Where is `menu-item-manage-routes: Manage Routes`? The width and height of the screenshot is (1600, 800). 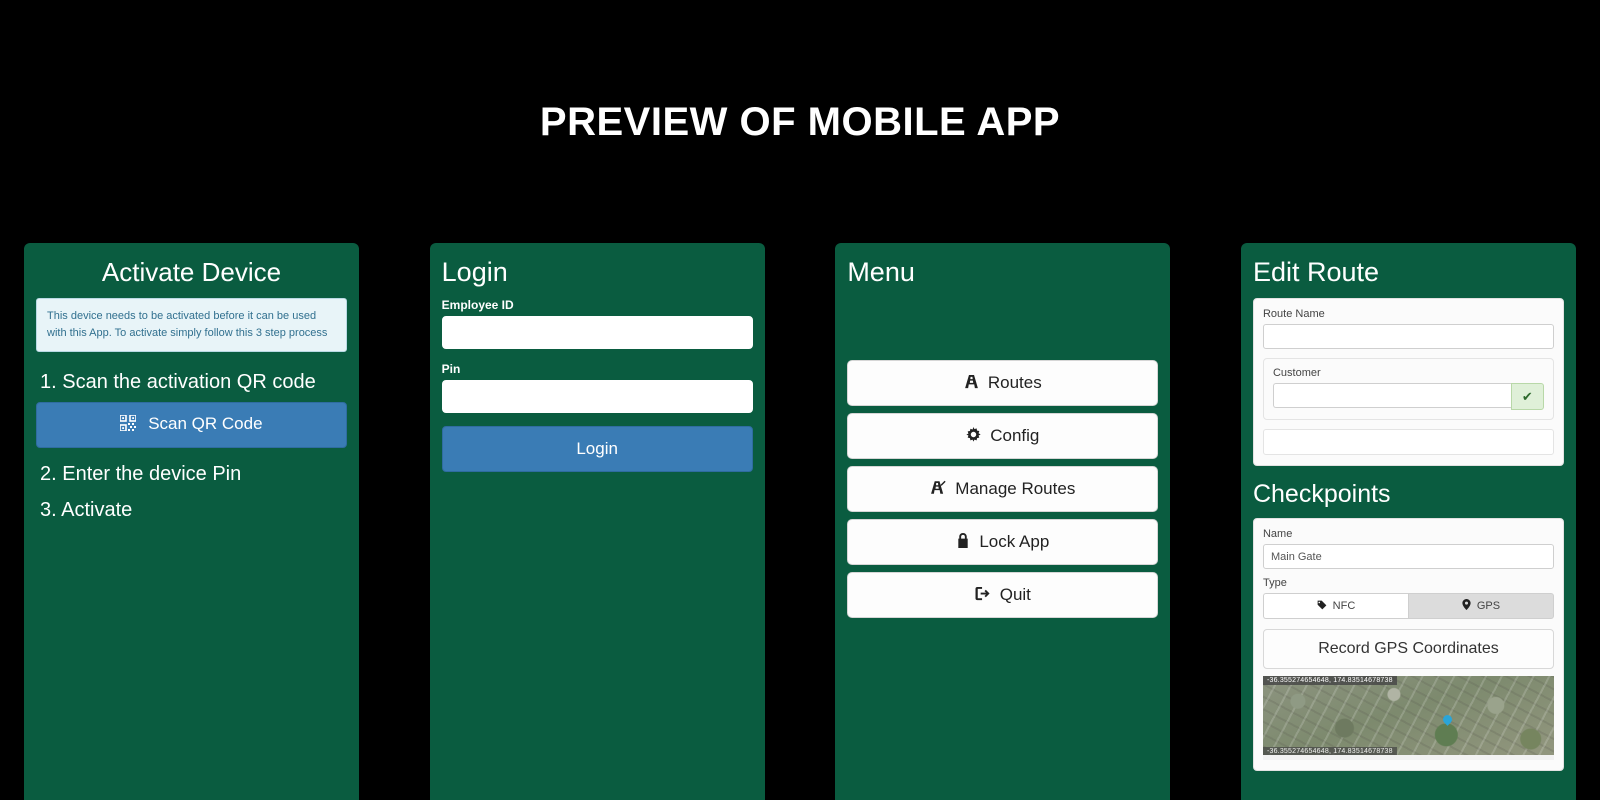 menu-item-manage-routes: Manage Routes is located at coordinates (1003, 489).